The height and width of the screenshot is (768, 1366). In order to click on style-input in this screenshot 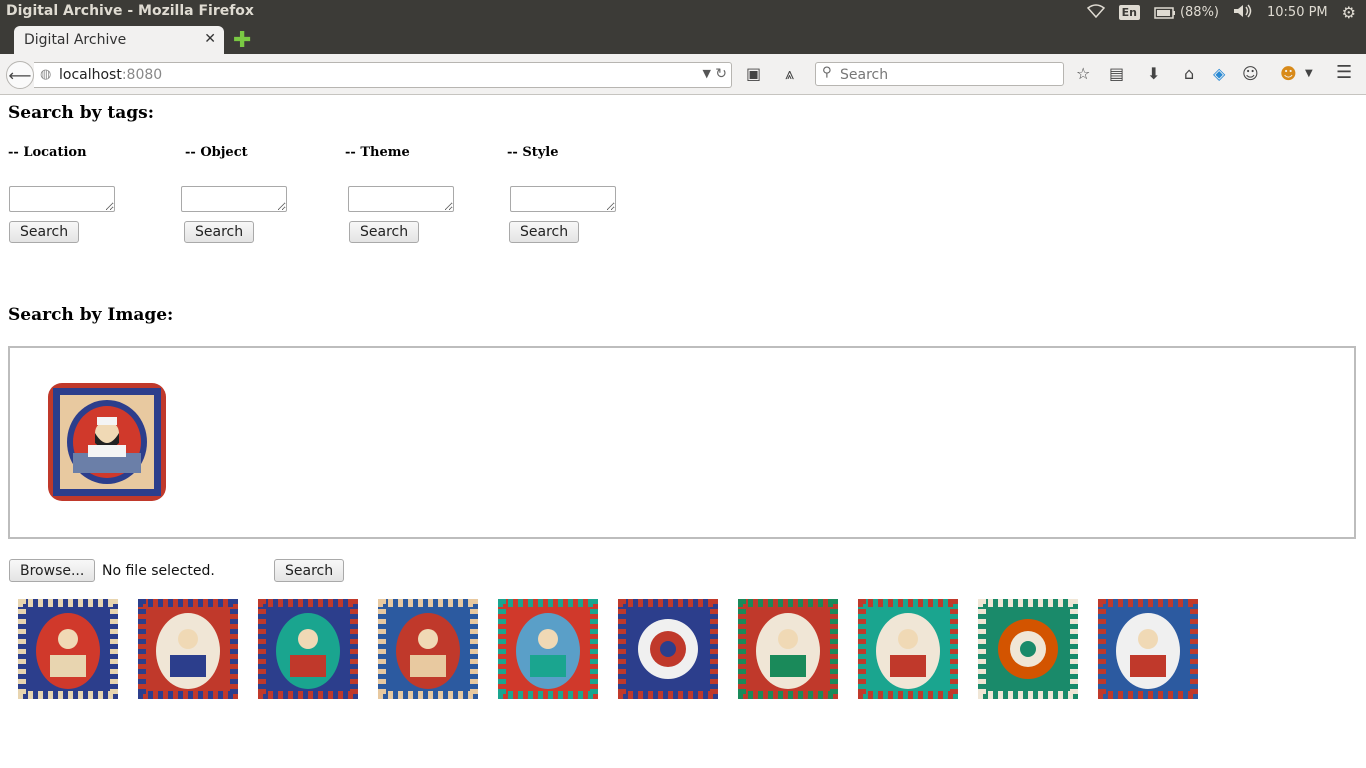, I will do `click(563, 199)`.